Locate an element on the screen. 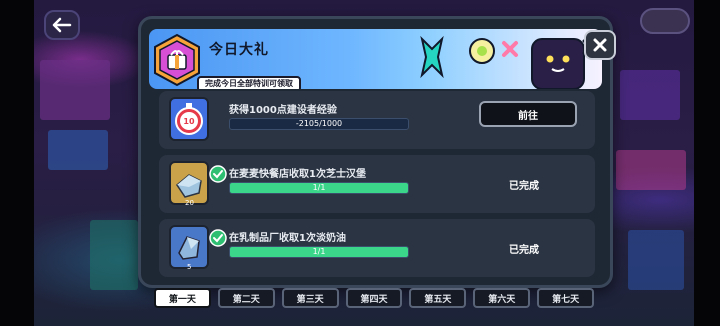 This screenshot has width=720, height=326. dialog-banner: 今日大礼 完成今日全部特训可领取 is located at coordinates (375, 59).